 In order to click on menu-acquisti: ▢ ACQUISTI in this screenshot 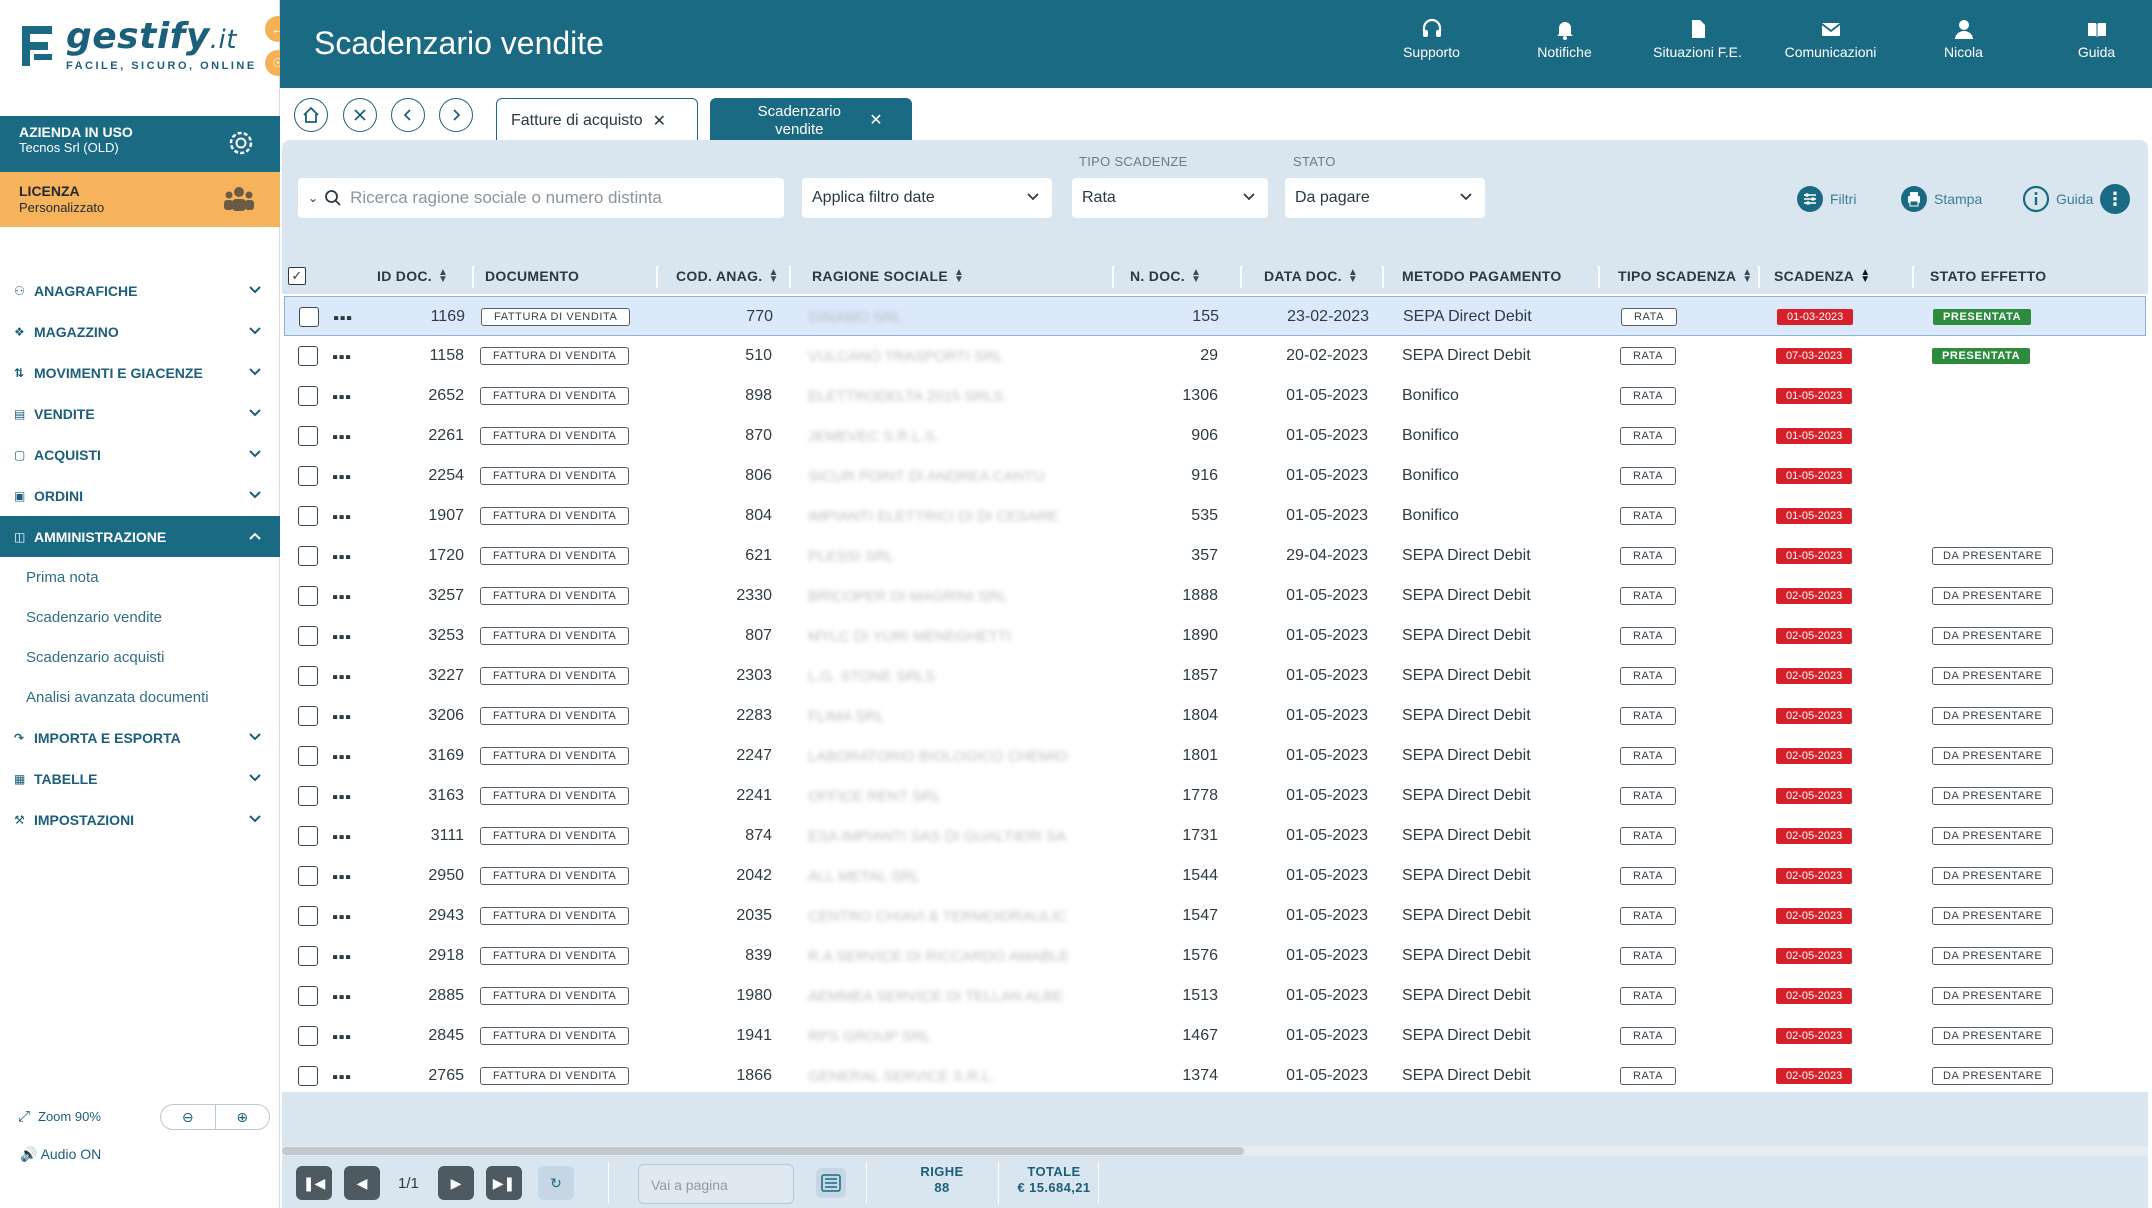, I will do `click(140, 454)`.